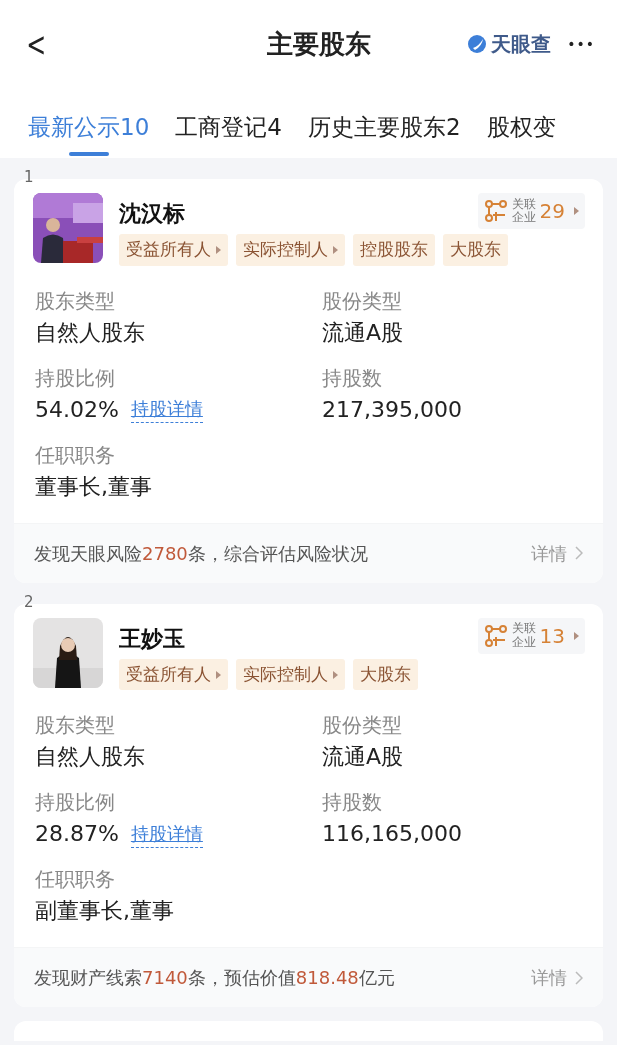 This screenshot has width=617, height=1045. Describe the element at coordinates (152, 638) in the screenshot. I see `person-name: 王妙玉` at that location.